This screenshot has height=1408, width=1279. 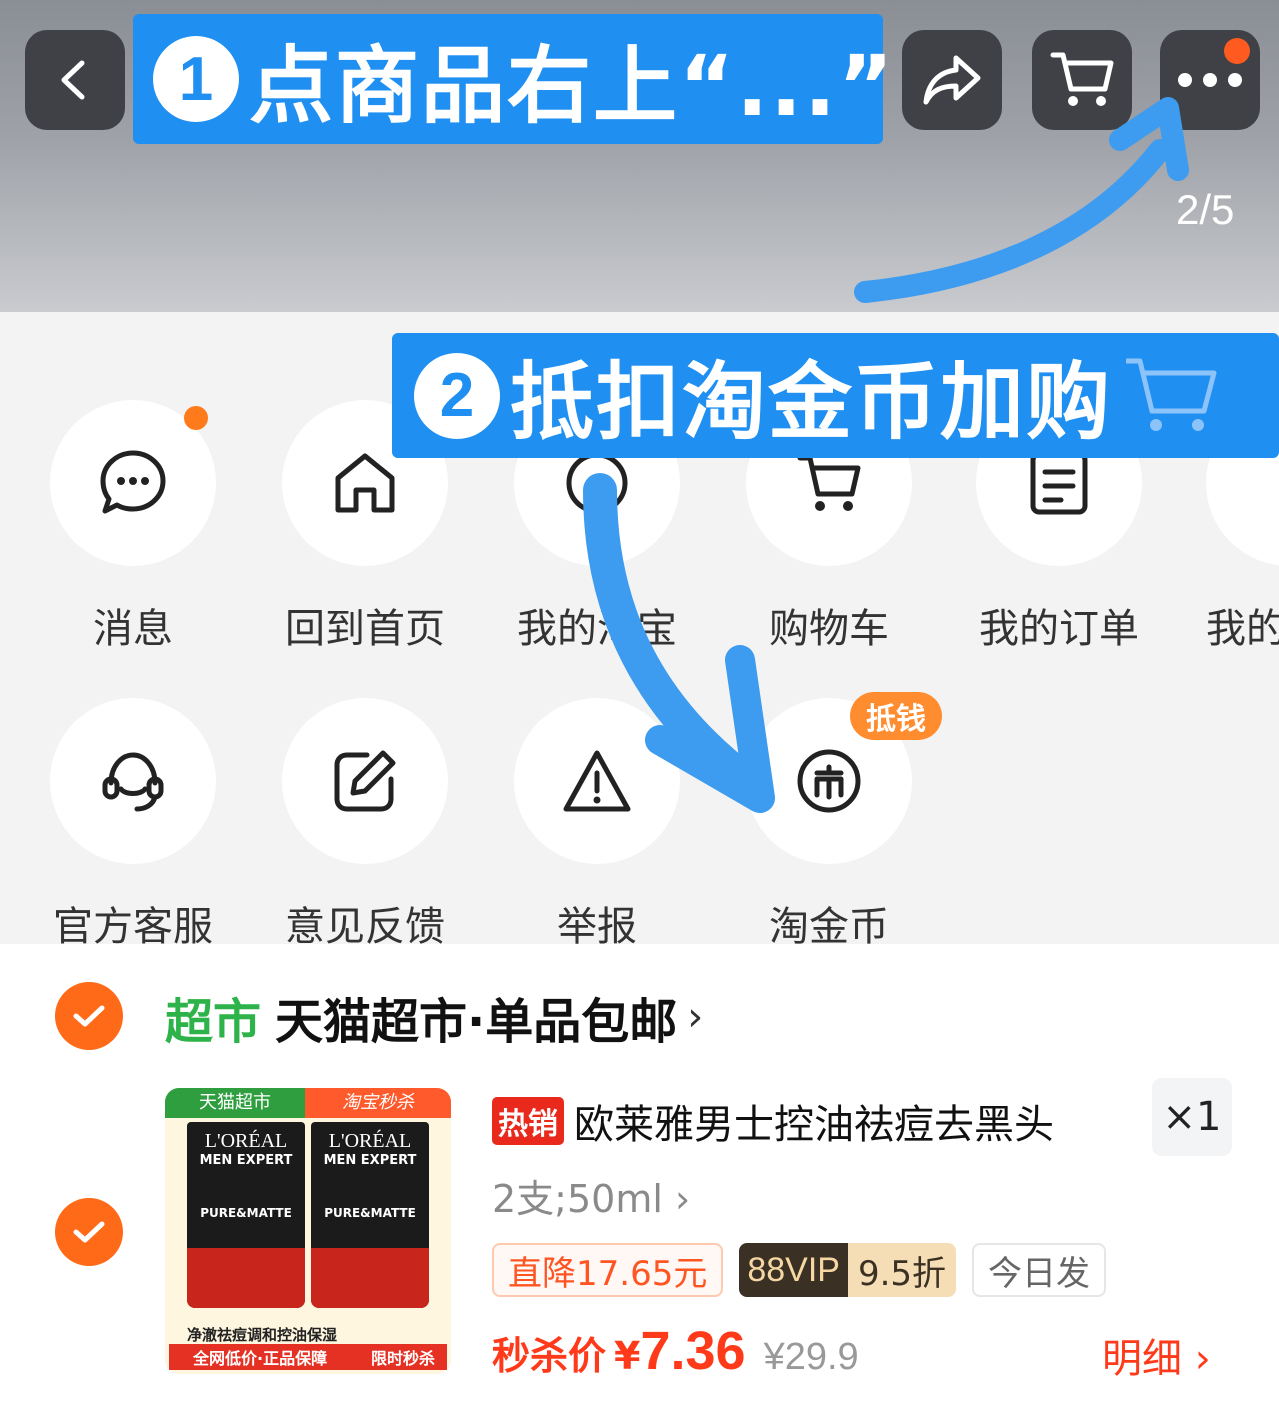 I want to click on image-header-left: 天猫超市, so click(x=235, y=1103).